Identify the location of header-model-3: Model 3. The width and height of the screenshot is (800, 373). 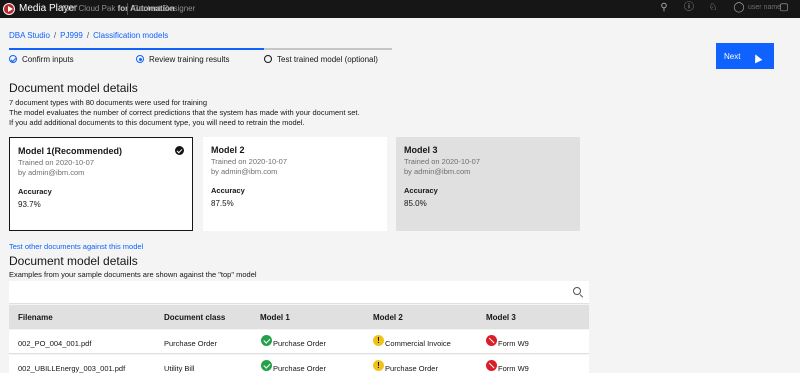
(501, 317).